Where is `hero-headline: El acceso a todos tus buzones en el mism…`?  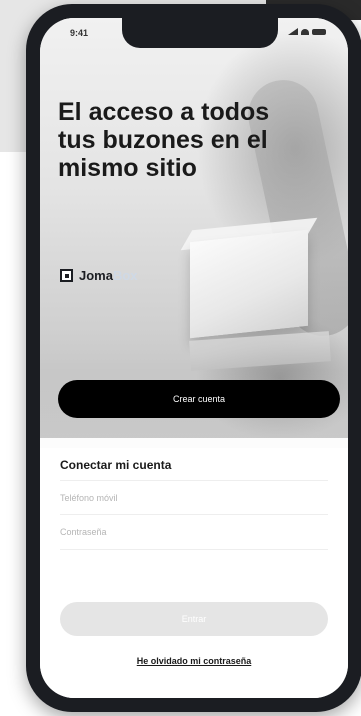 hero-headline: El acceso a todos tus buzones en el mism… is located at coordinates (164, 140).